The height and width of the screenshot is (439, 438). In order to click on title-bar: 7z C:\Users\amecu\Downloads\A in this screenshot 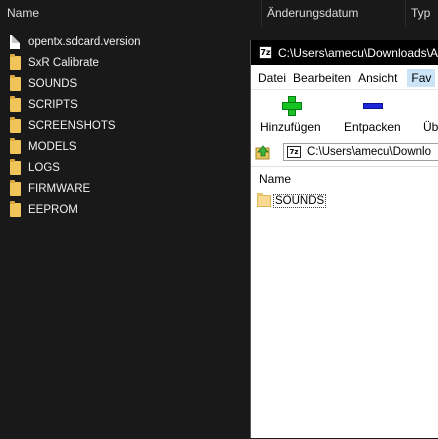, I will do `click(344, 52)`.